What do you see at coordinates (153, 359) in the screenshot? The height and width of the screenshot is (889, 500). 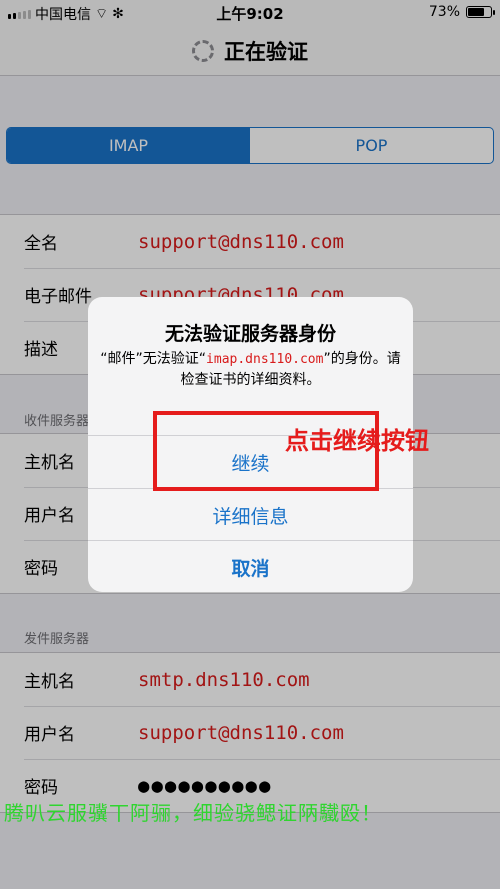 I see `alert-message-prefix: “邮件”无法验证“` at bounding box center [153, 359].